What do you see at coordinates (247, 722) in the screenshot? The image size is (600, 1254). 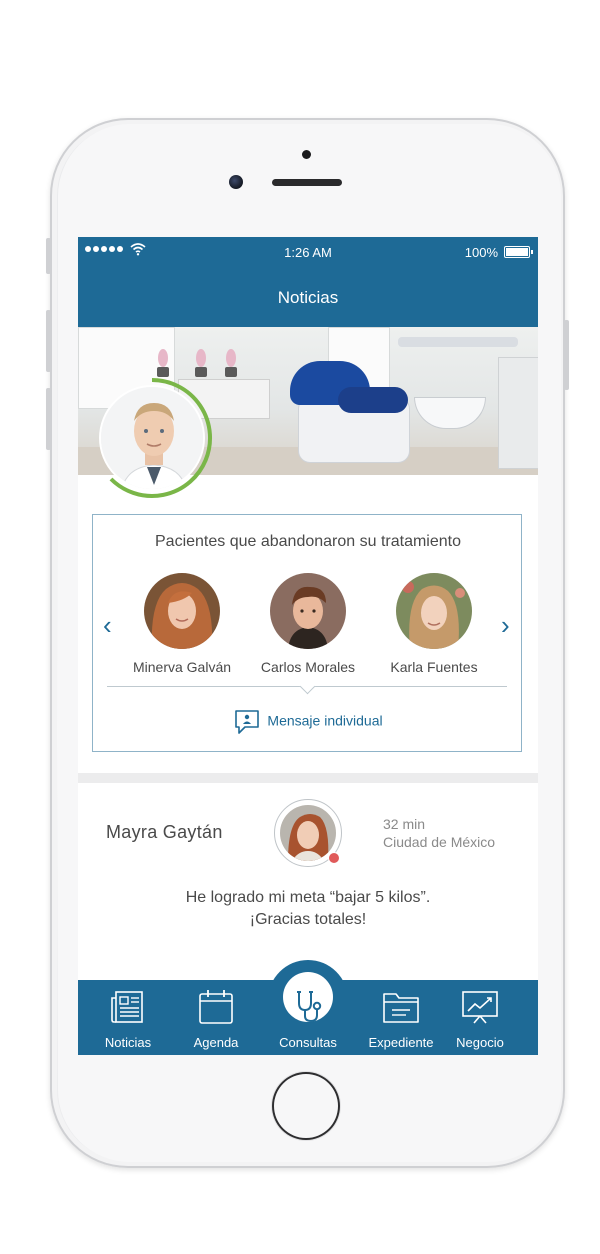 I see `chat-user-icon` at bounding box center [247, 722].